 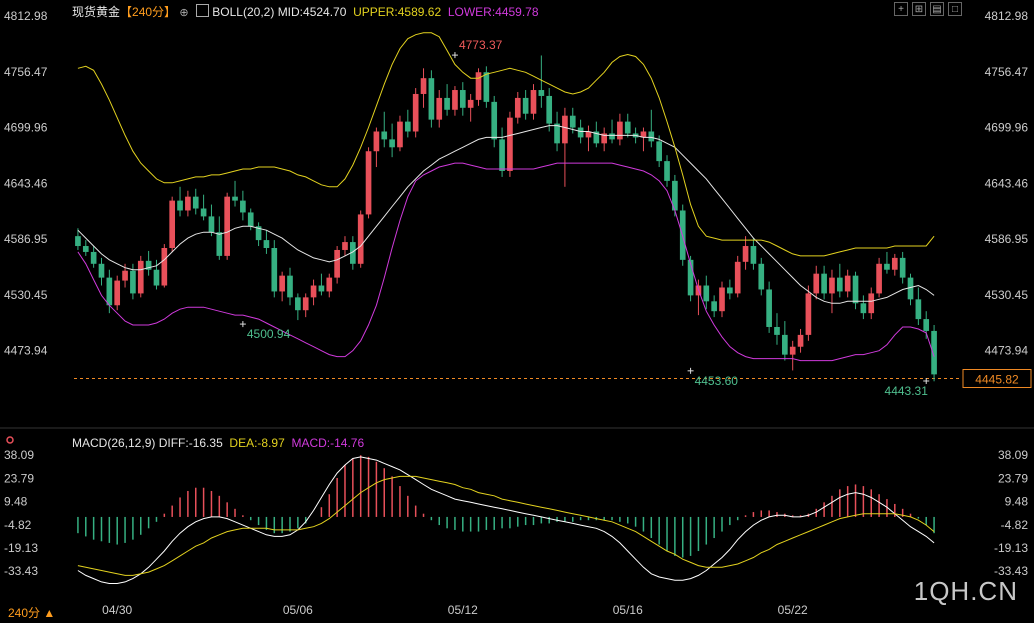 What do you see at coordinates (19, 478) in the screenshot?
I see `macd-tick-left: 23.79` at bounding box center [19, 478].